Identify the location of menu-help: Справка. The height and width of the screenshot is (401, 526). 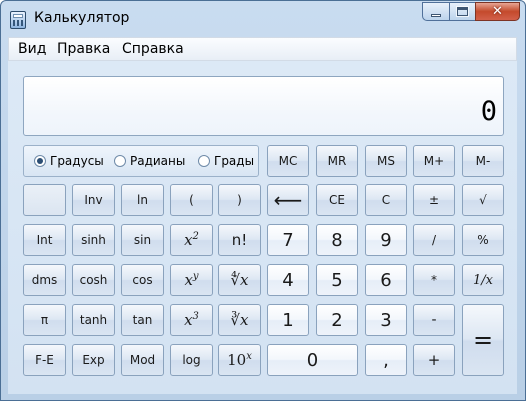
(153, 49).